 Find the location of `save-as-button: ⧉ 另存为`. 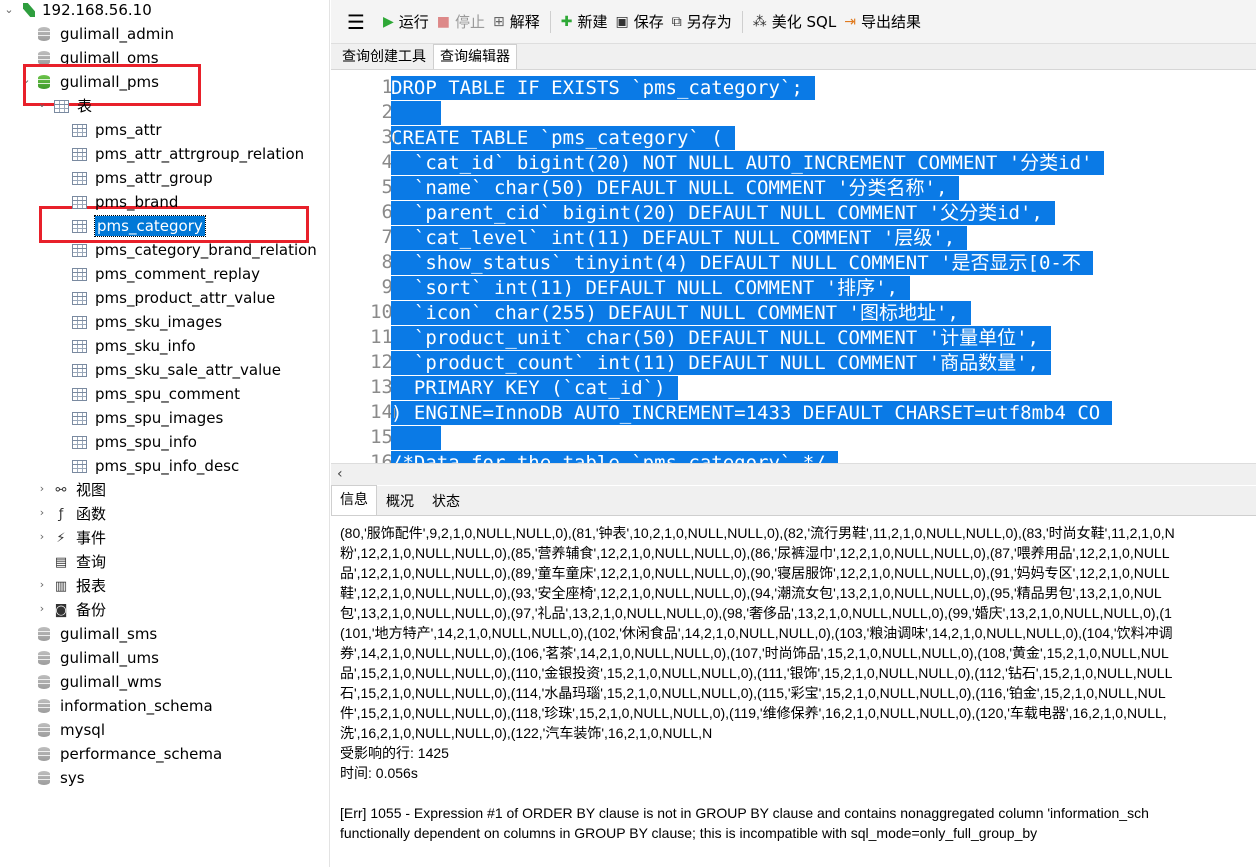

save-as-button: ⧉ 另存为 is located at coordinates (702, 22).